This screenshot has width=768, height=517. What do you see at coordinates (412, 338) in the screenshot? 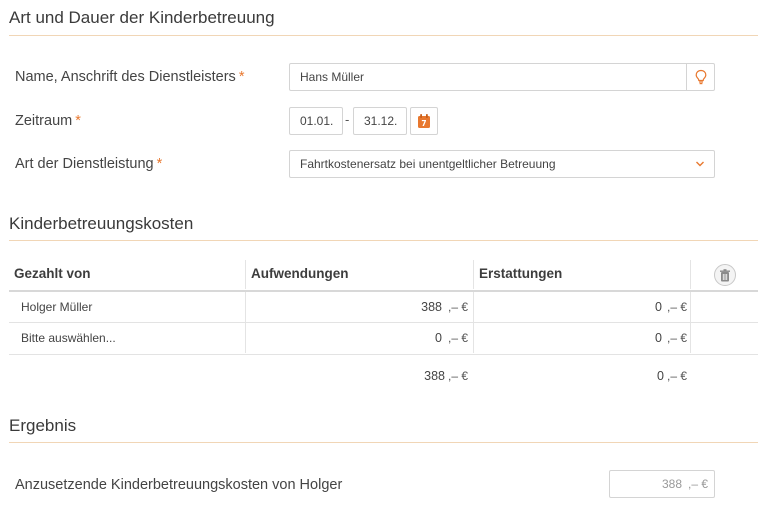
I see `aufwendungen-input: 0` at bounding box center [412, 338].